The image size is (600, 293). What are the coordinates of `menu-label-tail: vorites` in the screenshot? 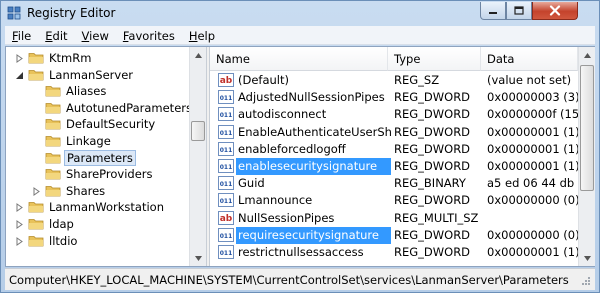 It's located at (155, 36).